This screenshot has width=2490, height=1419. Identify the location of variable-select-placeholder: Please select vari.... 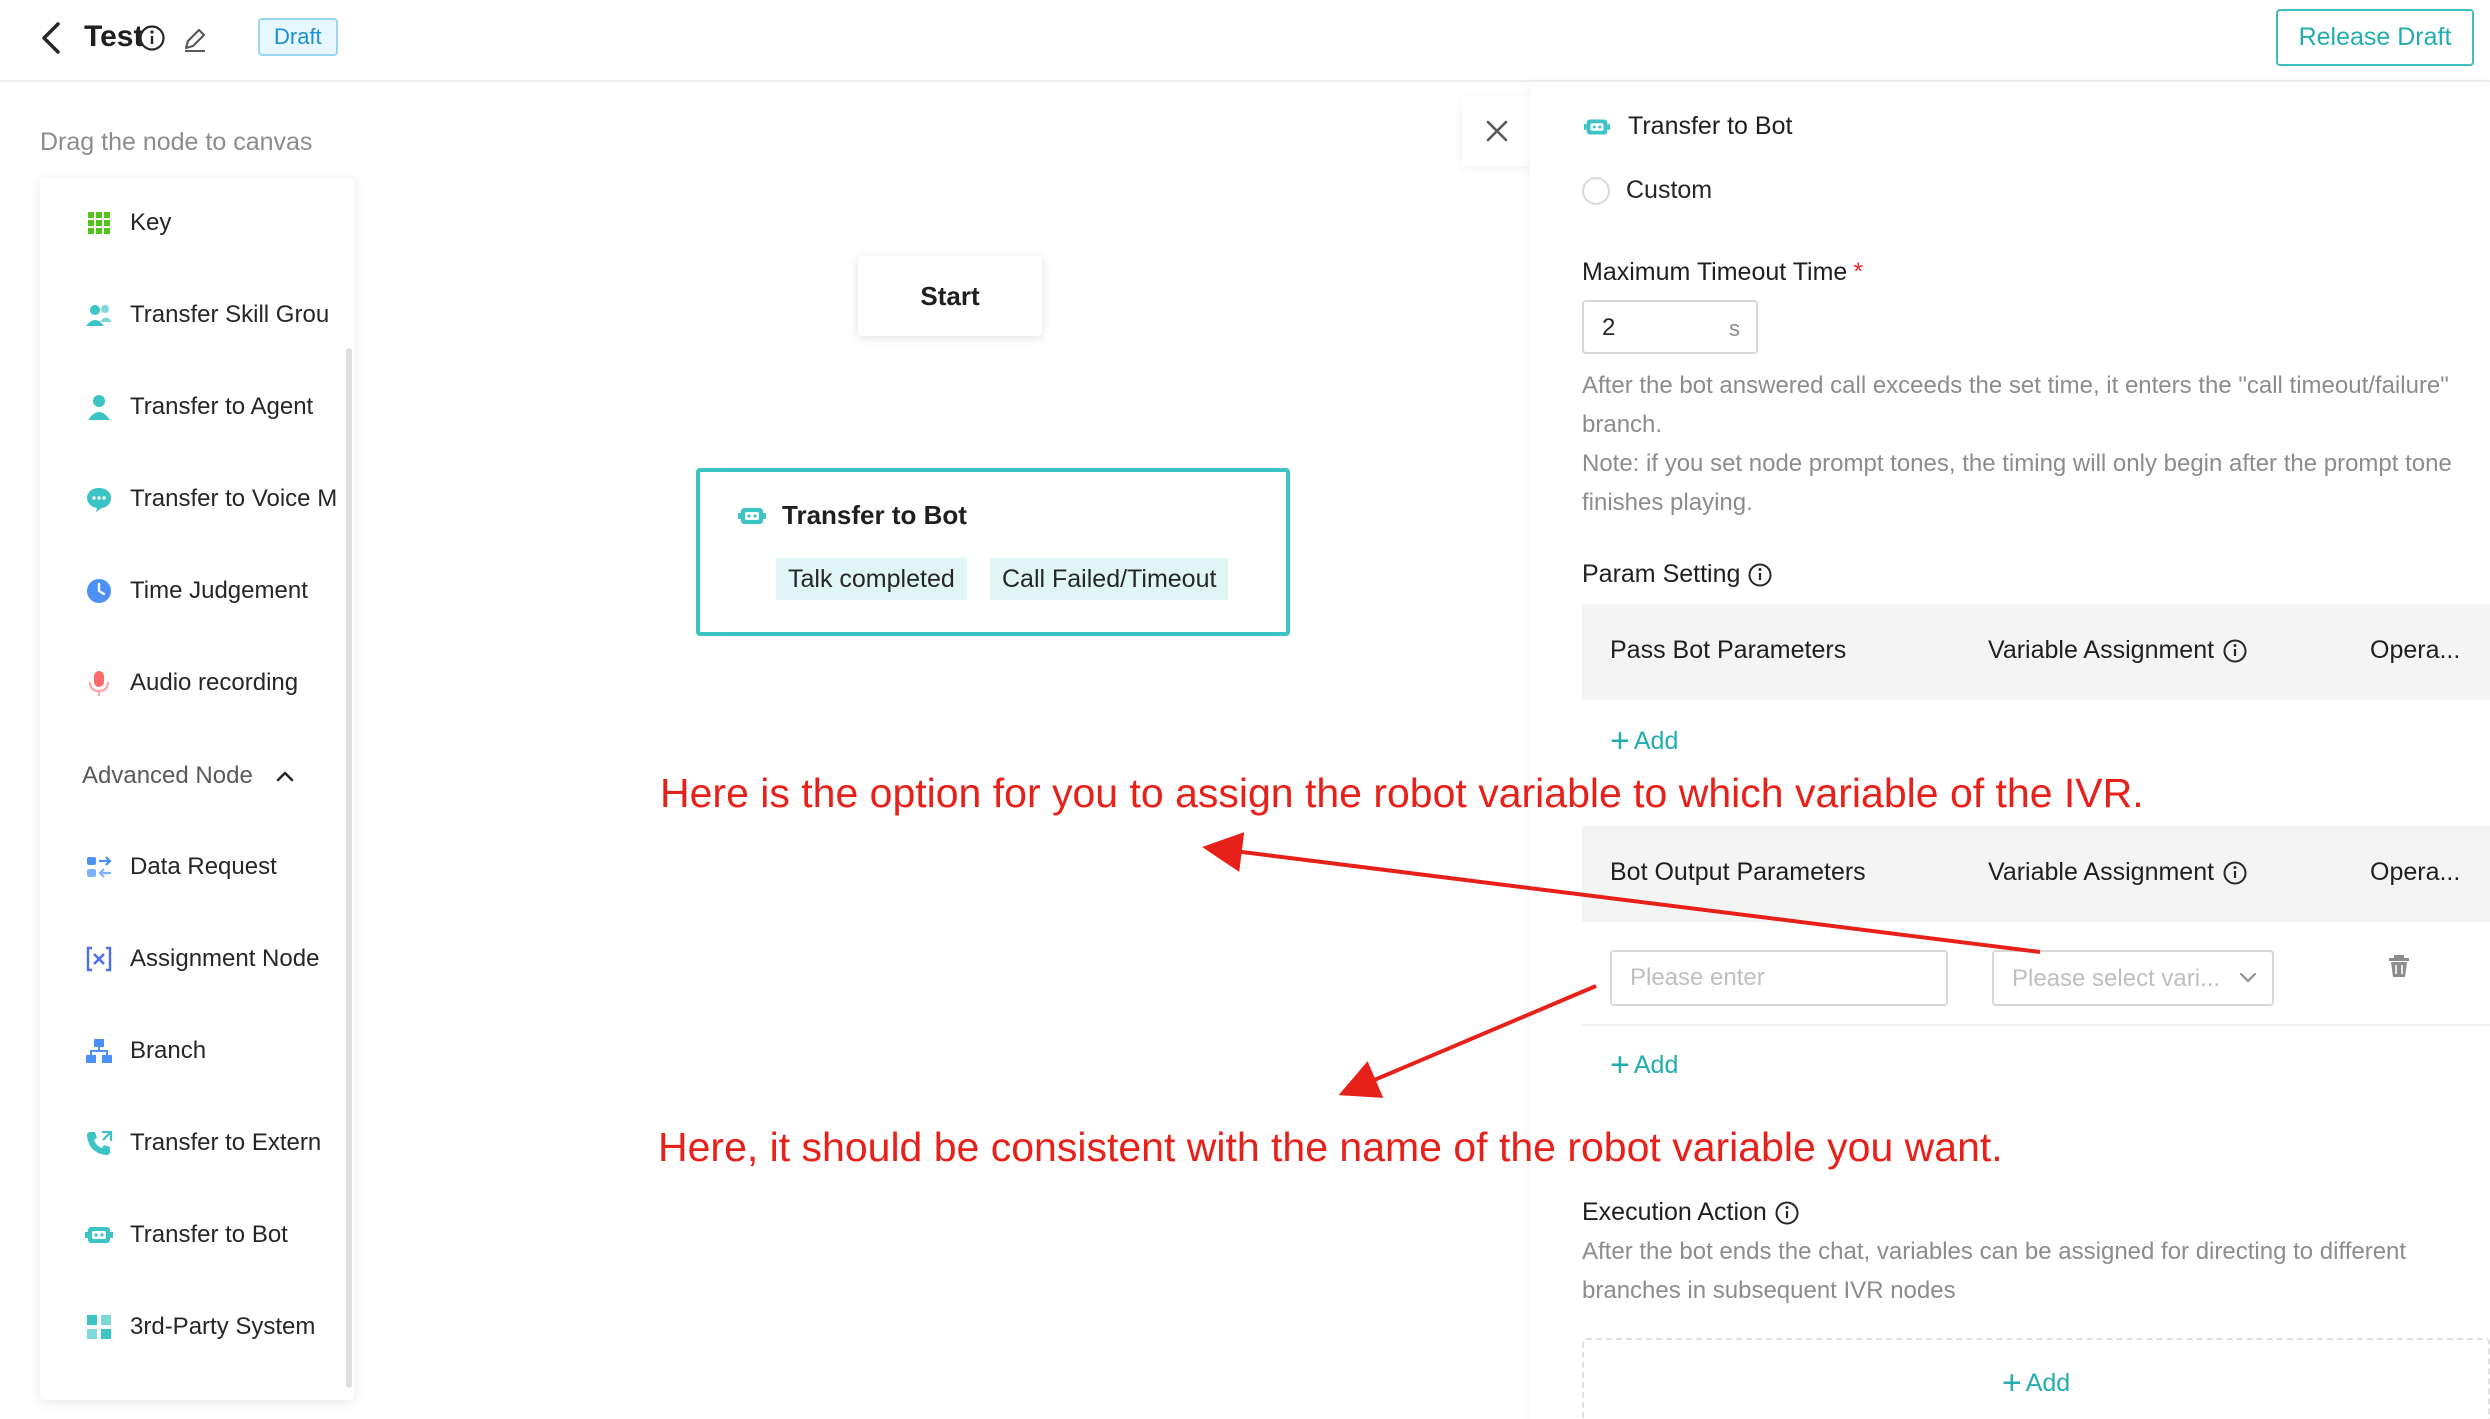
(2116, 978).